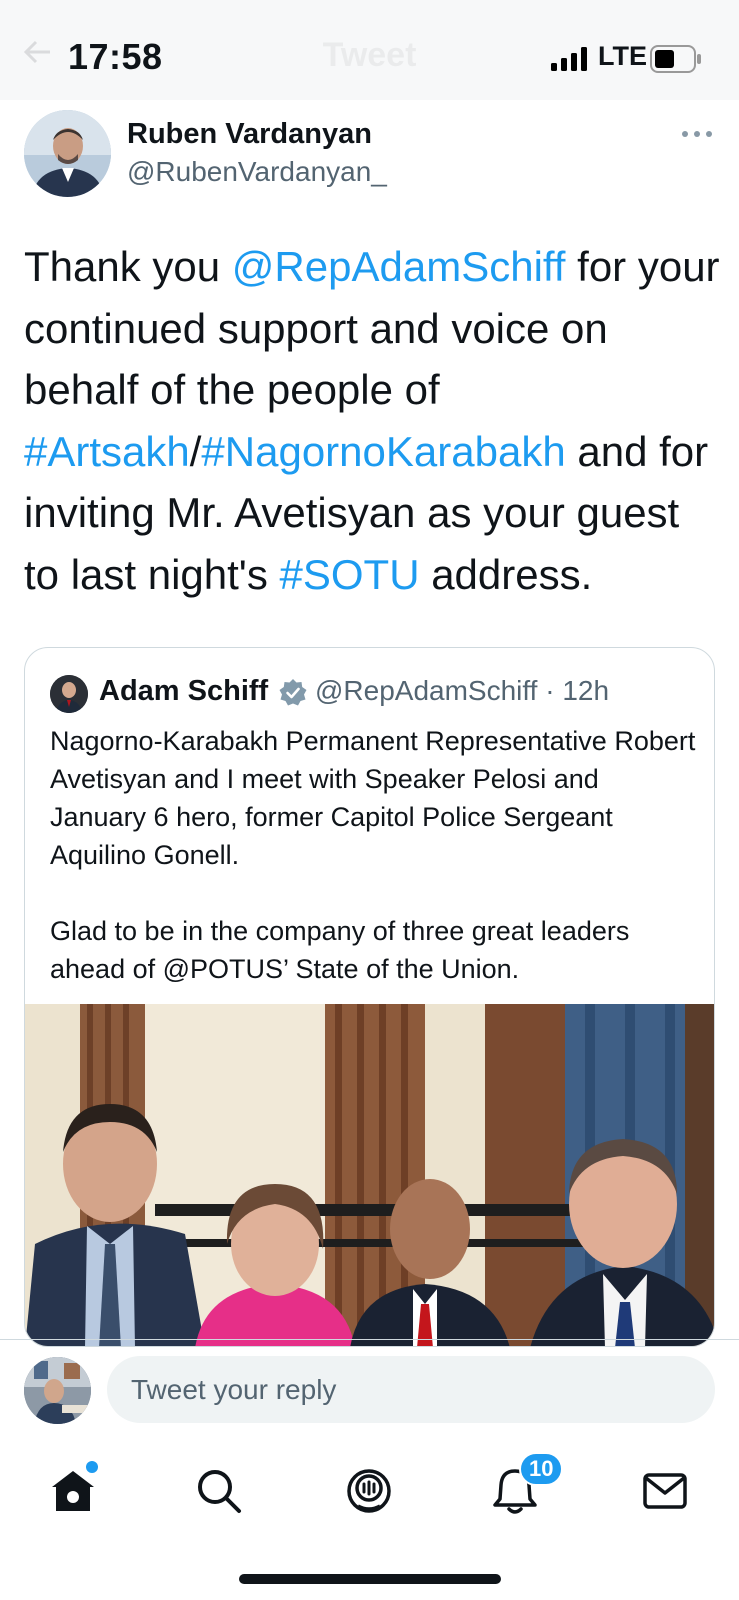 The image size is (739, 1600). Describe the element at coordinates (569, 59) in the screenshot. I see `signal-icon` at that location.